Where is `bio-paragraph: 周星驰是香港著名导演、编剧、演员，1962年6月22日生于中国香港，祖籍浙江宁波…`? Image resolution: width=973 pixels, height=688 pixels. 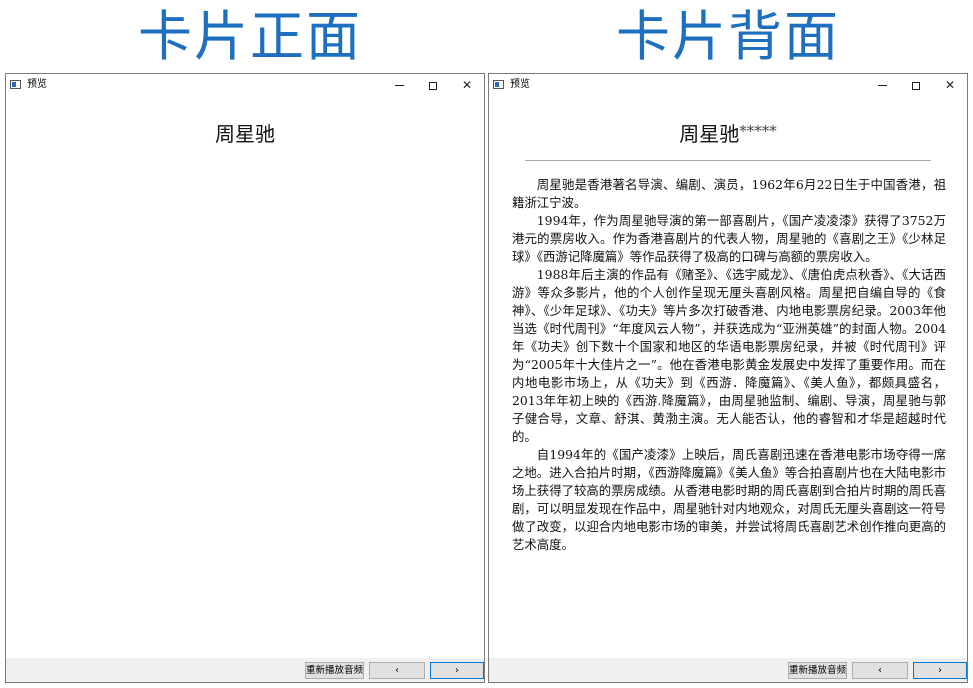
bio-paragraph: 周星驰是香港著名导演、编剧、演员，1962年6月22日生于中国香港，祖籍浙江宁波… is located at coordinates (729, 193).